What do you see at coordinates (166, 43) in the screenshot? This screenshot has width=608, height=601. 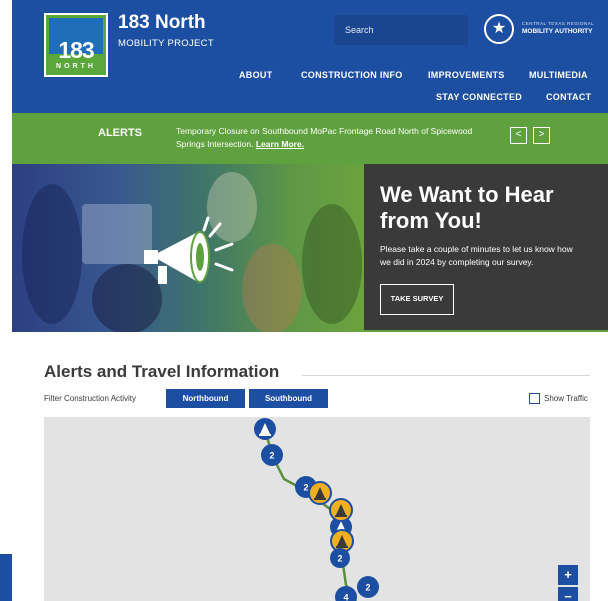 I see `brand-subtitle: MOBILITY PROJECT` at bounding box center [166, 43].